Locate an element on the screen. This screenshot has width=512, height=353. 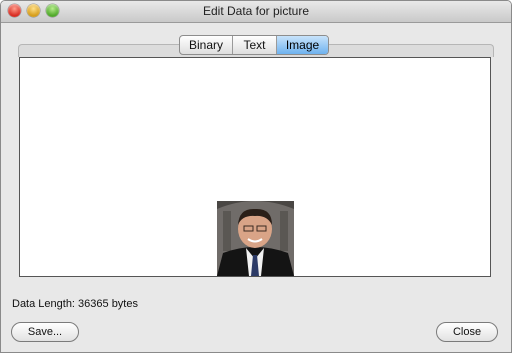
tab-text: Text is located at coordinates (255, 45).